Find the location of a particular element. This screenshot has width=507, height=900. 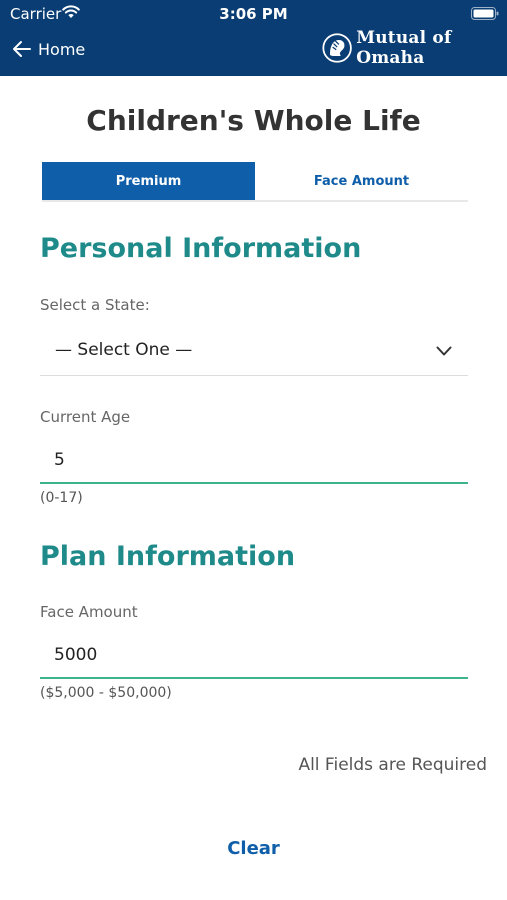

battery-icon is located at coordinates (485, 13).